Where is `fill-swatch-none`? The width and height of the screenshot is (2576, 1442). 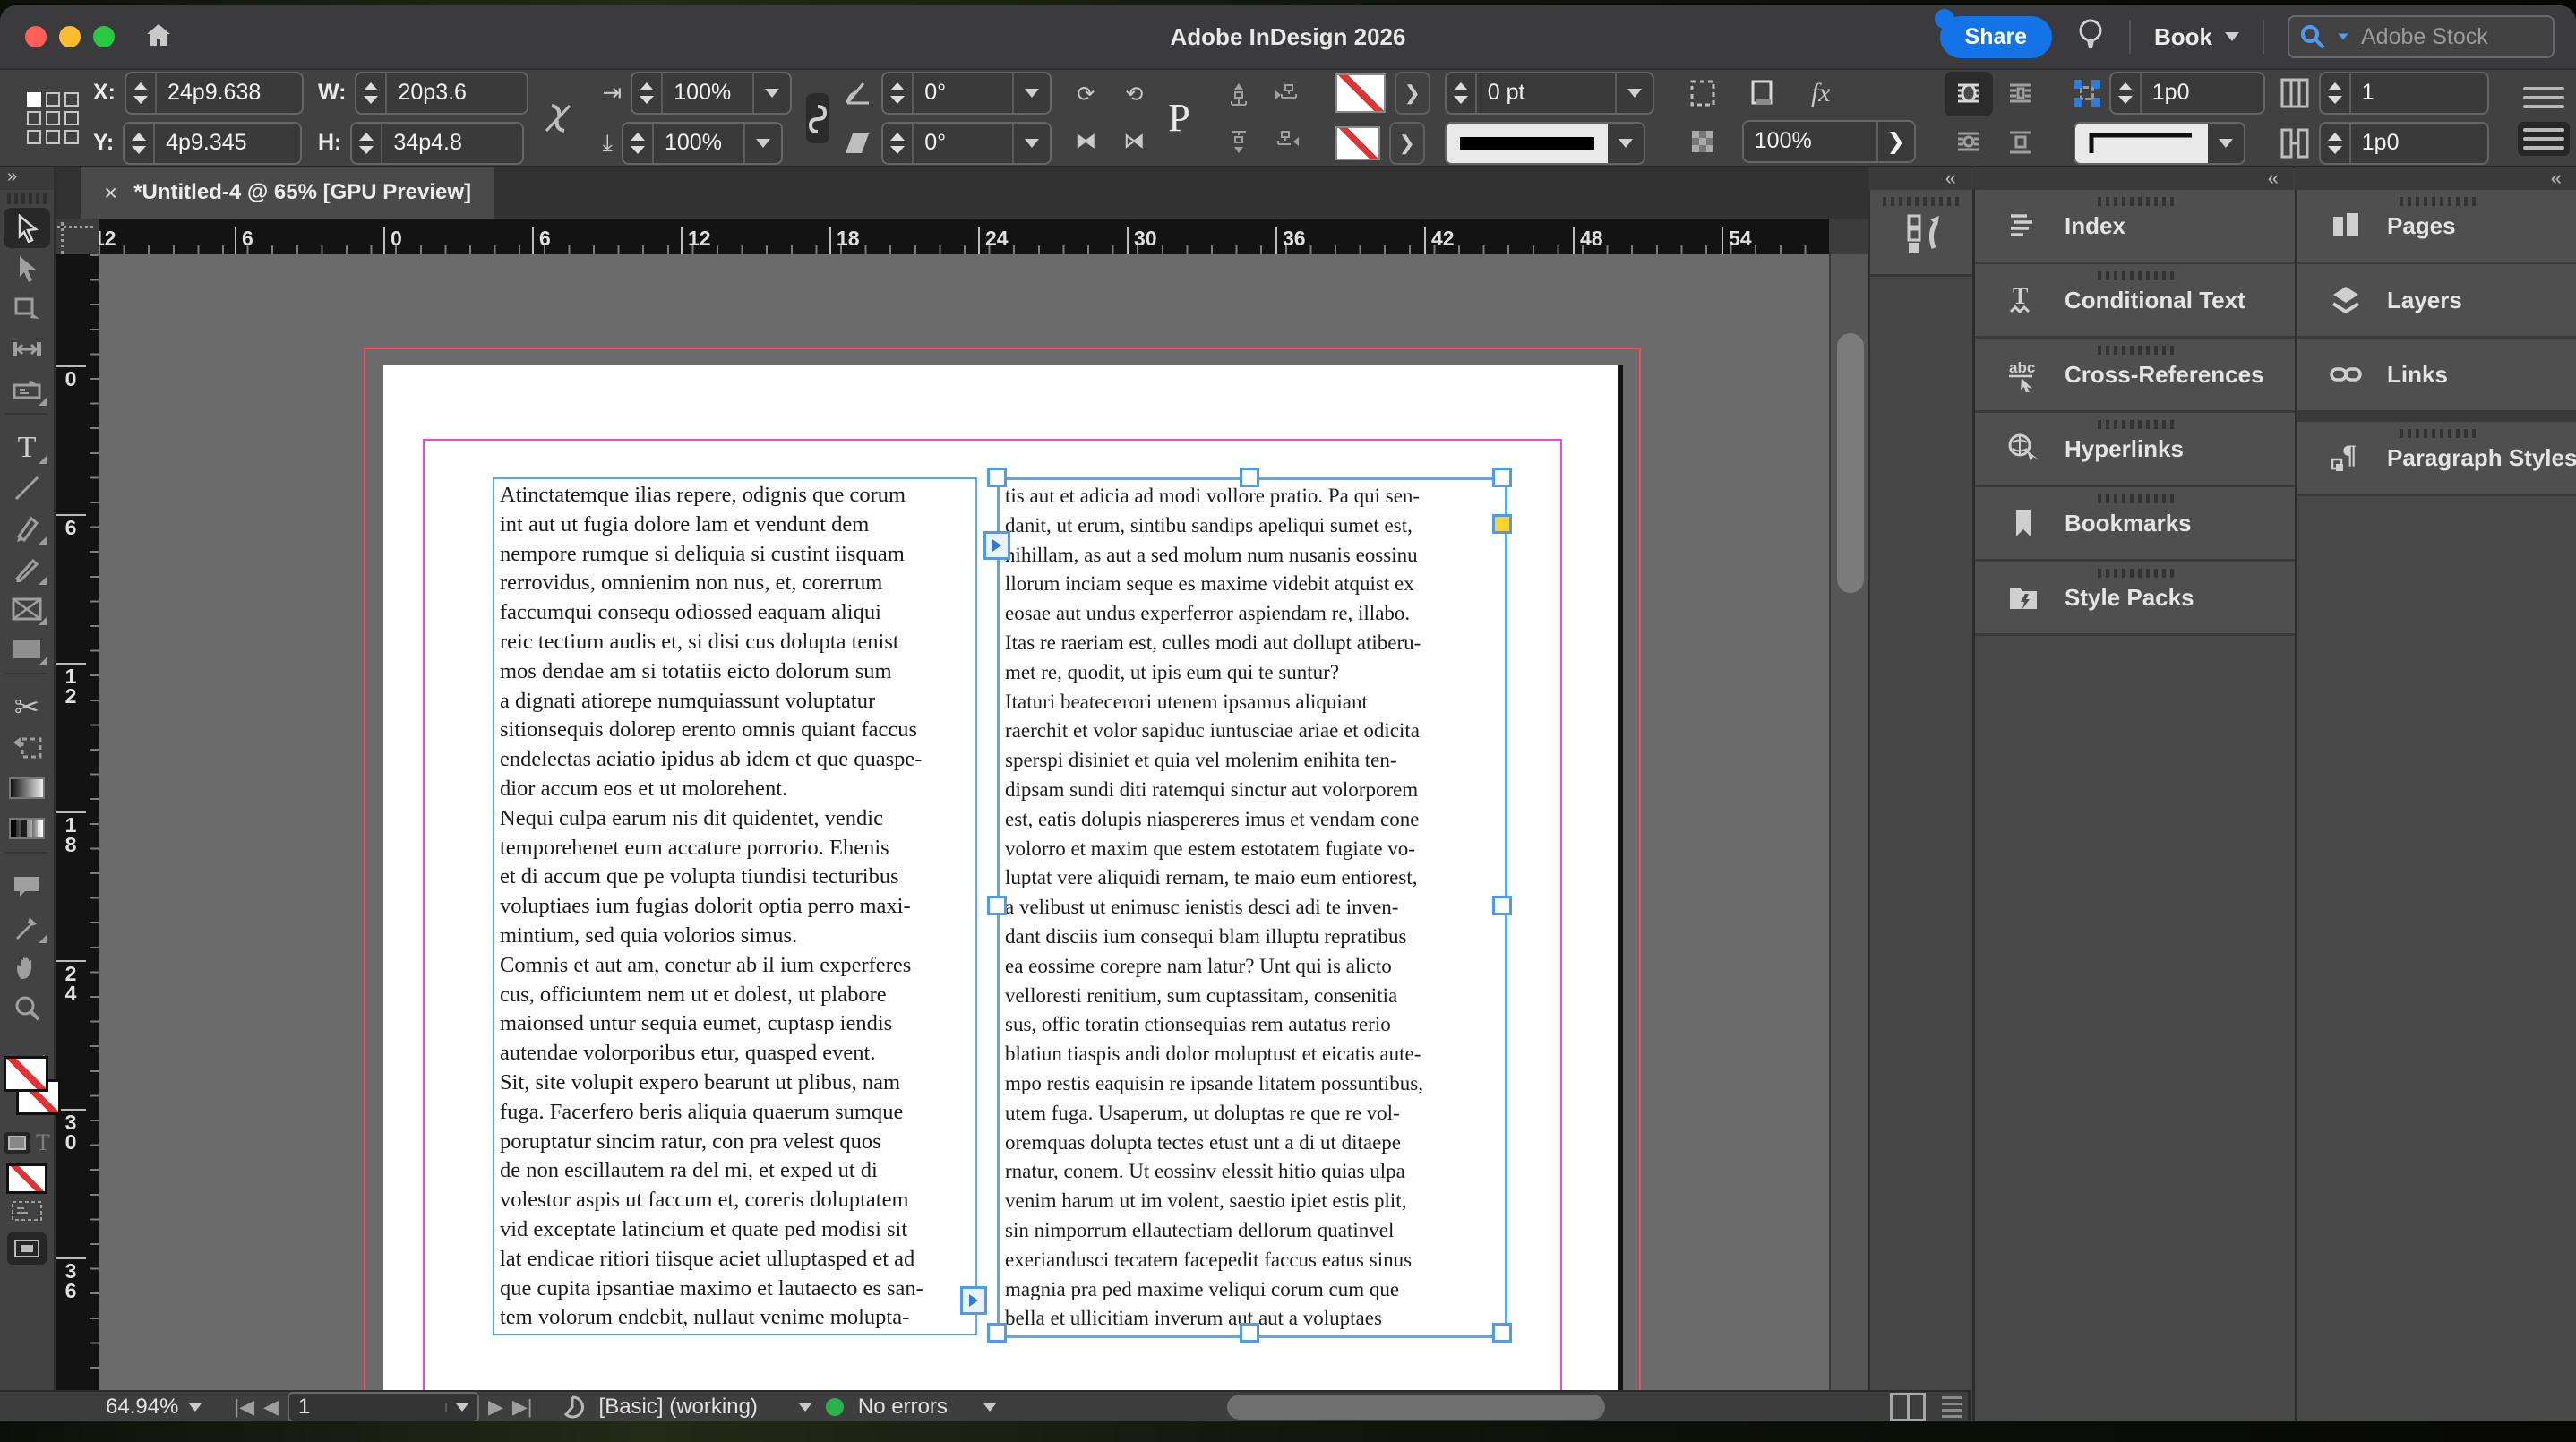 fill-swatch-none is located at coordinates (1360, 93).